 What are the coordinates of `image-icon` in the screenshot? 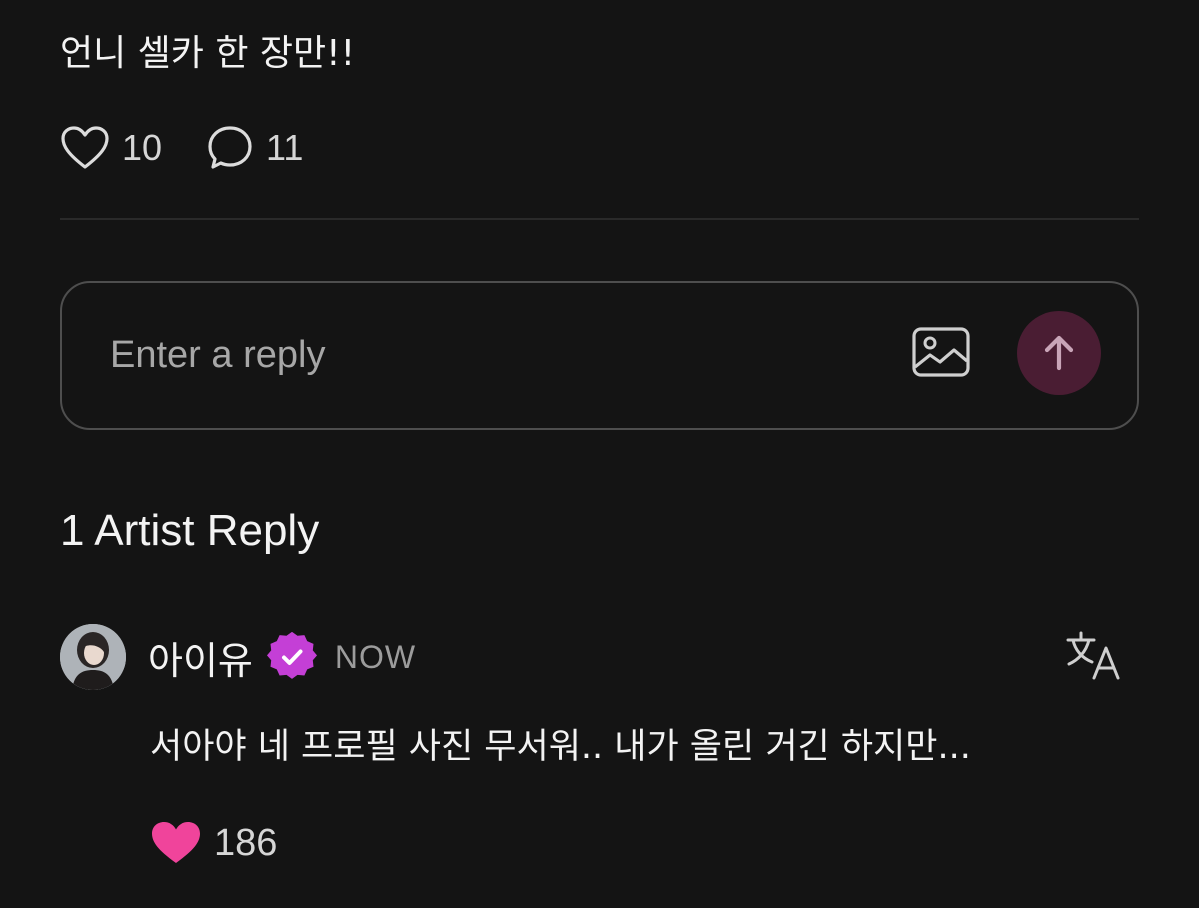 It's located at (941, 352).